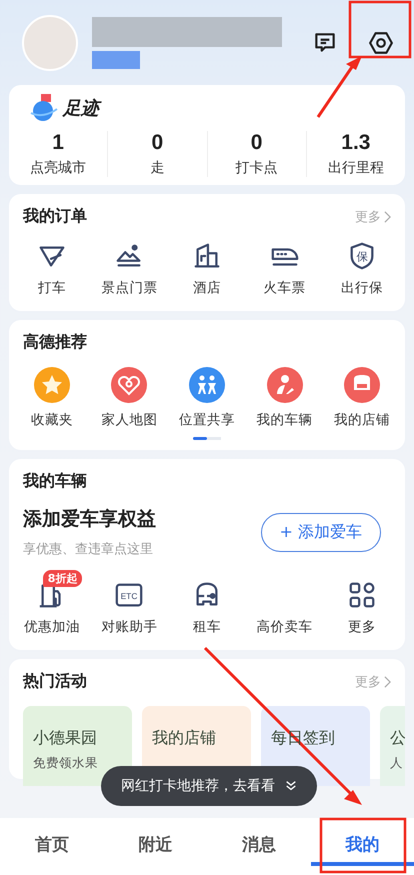 The width and height of the screenshot is (414, 875). What do you see at coordinates (129, 269) in the screenshot?
I see `order-entry: 景点门票` at bounding box center [129, 269].